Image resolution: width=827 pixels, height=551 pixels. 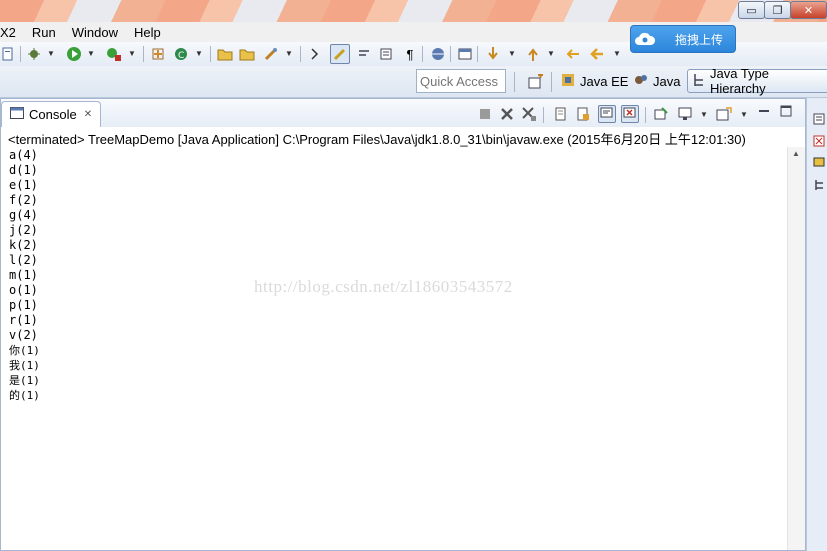 What do you see at coordinates (114, 54) in the screenshot?
I see `external-tools-icon` at bounding box center [114, 54].